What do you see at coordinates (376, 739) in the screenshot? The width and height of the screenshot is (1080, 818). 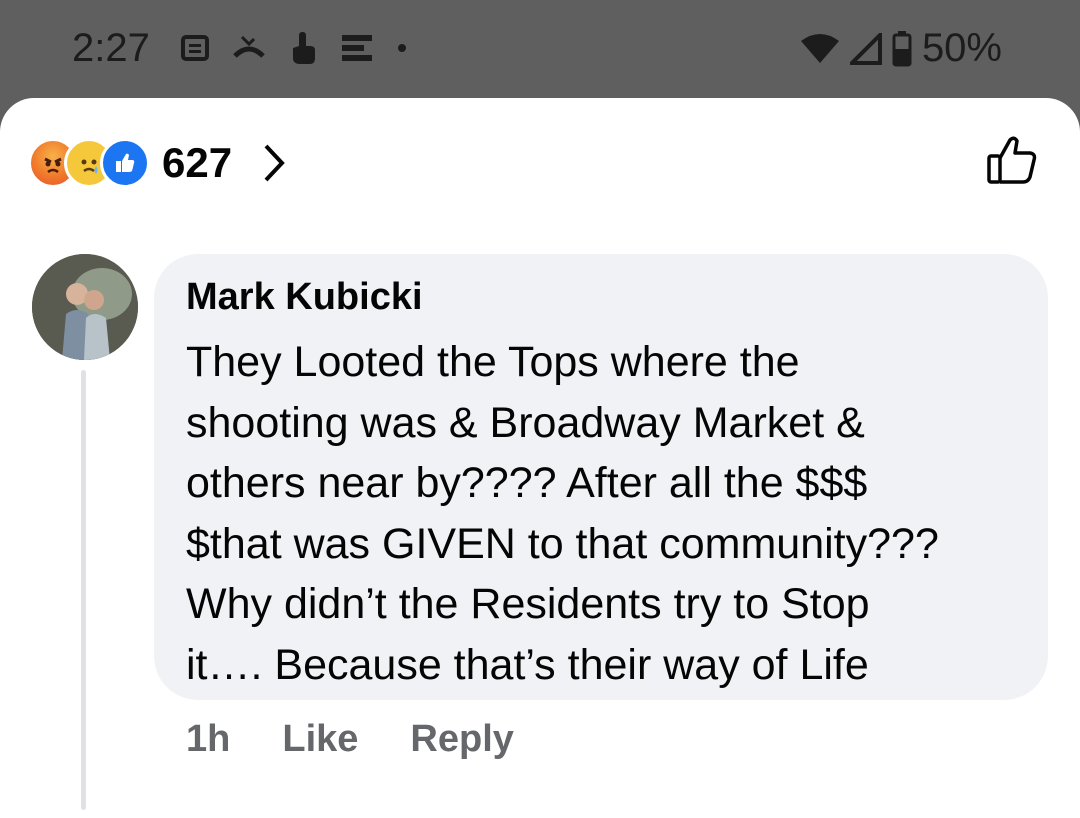 I see `comment-actions: 1h Like Reply` at bounding box center [376, 739].